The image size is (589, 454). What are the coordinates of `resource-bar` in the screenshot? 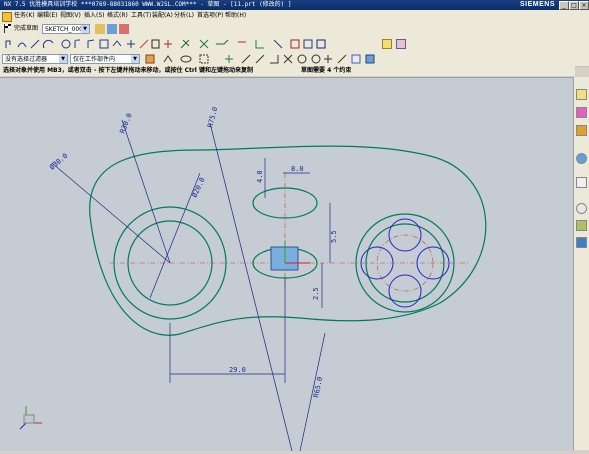 It's located at (581, 263).